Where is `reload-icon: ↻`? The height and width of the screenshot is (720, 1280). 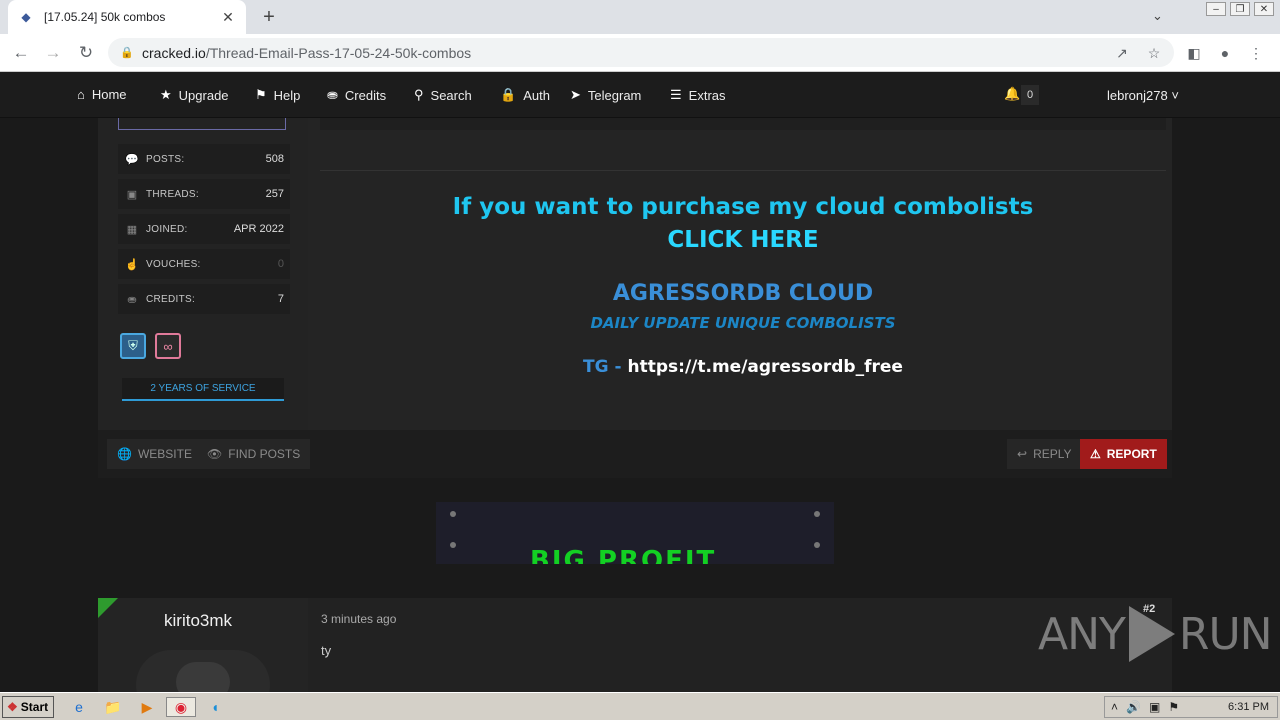 reload-icon: ↻ is located at coordinates (86, 53).